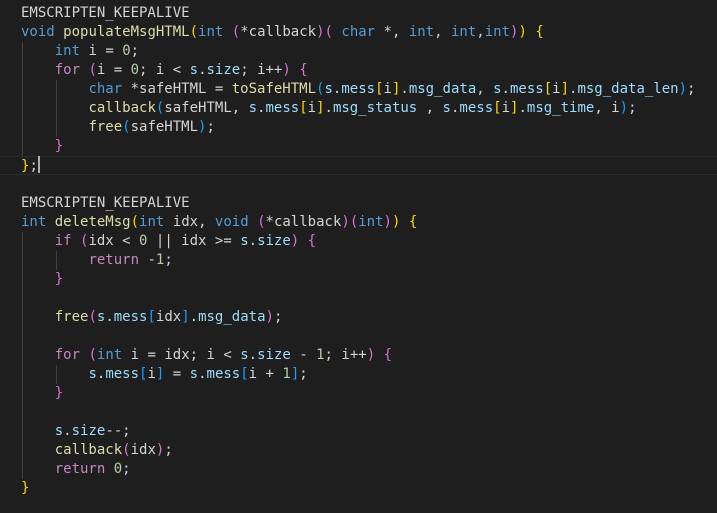  What do you see at coordinates (164, 374) in the screenshot?
I see `code-line: s.mess[i] = s.mess[i + 1];` at bounding box center [164, 374].